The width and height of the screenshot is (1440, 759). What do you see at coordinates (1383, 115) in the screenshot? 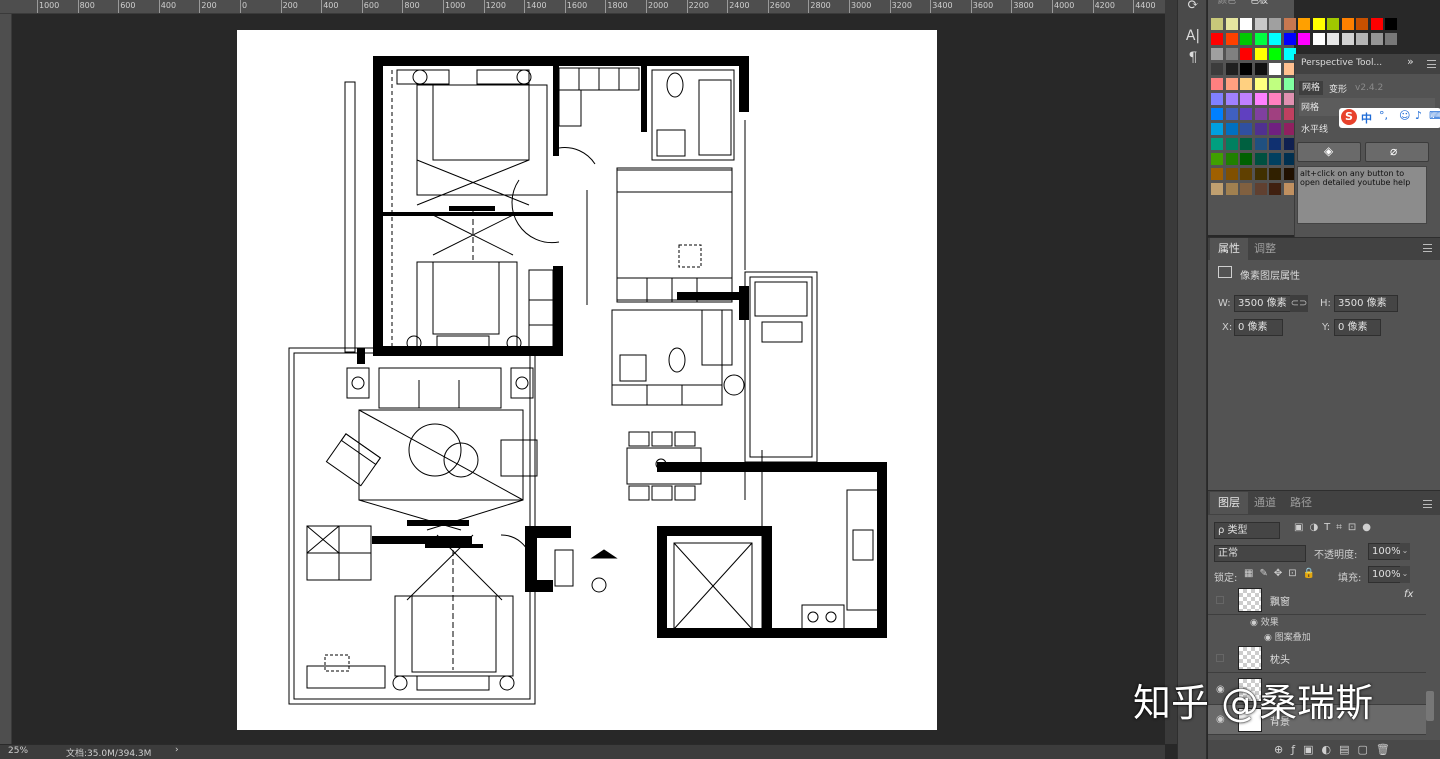
I see `punctuation-icon: °,` at bounding box center [1383, 115].